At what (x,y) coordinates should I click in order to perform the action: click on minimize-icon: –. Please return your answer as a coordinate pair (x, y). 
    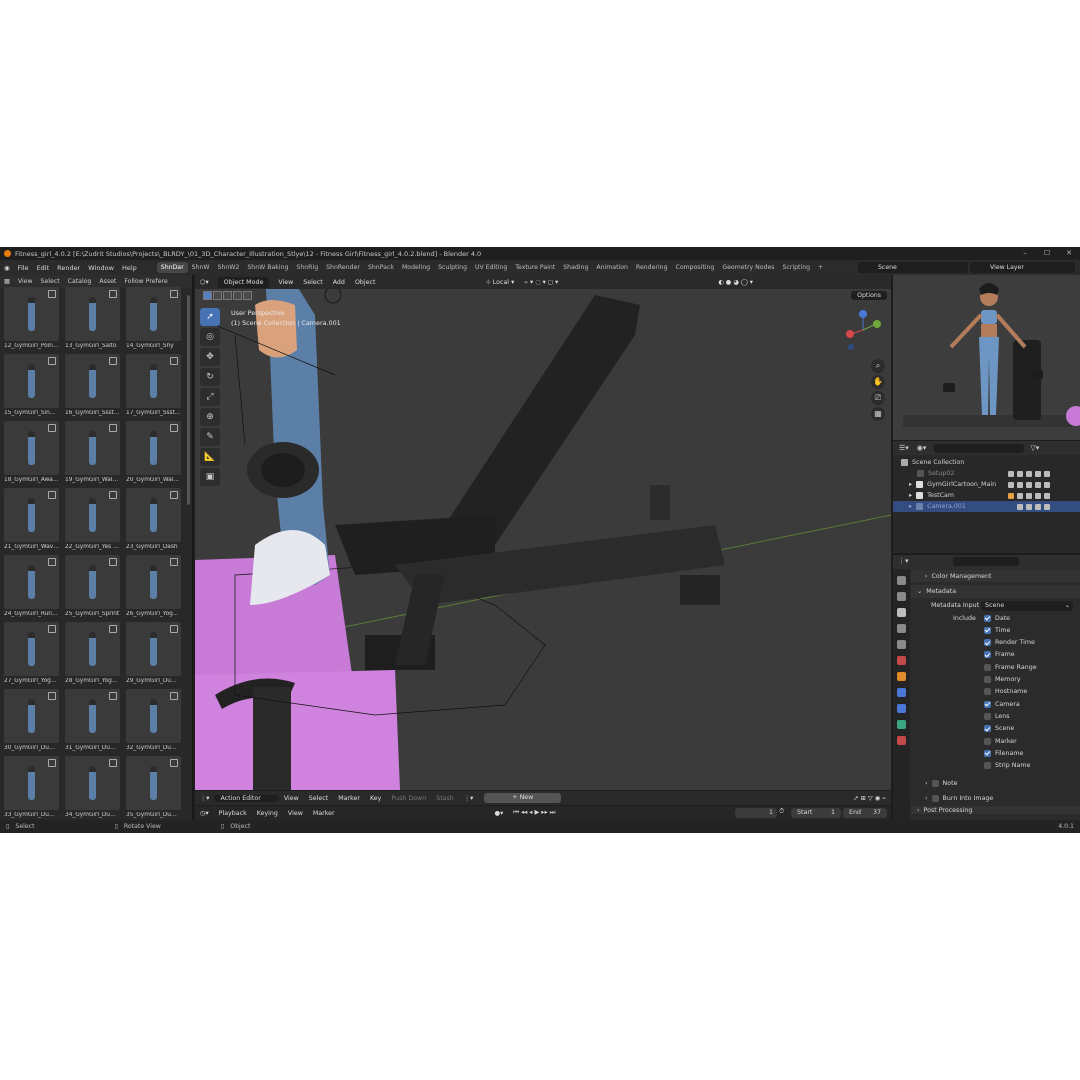
    Looking at the image, I should click on (1025, 253).